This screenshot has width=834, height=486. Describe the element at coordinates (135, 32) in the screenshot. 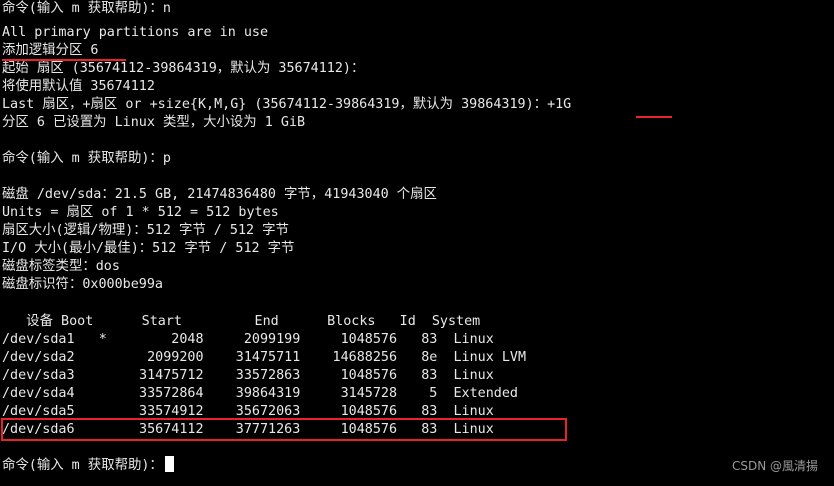

I see `info-line: All primary partitions are in use` at that location.